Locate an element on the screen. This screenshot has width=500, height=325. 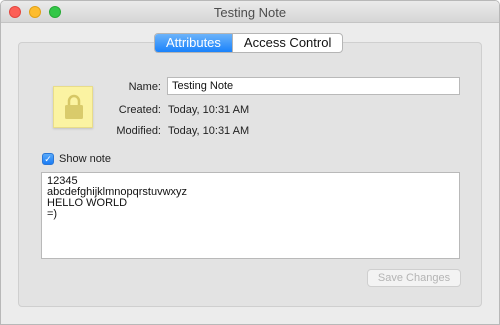
show-note-checkbox: ✓ is located at coordinates (48, 159).